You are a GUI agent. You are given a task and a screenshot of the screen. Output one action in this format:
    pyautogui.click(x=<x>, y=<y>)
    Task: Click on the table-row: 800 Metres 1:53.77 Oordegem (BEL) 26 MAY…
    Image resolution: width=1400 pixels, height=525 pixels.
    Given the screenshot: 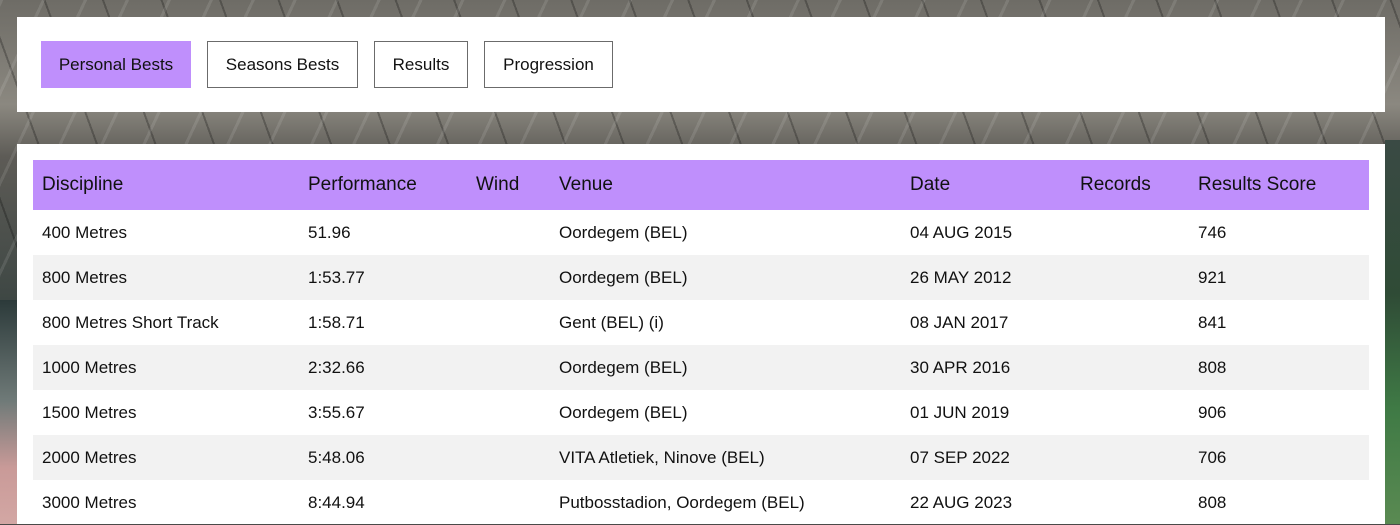 What is the action you would take?
    pyautogui.click(x=701, y=277)
    